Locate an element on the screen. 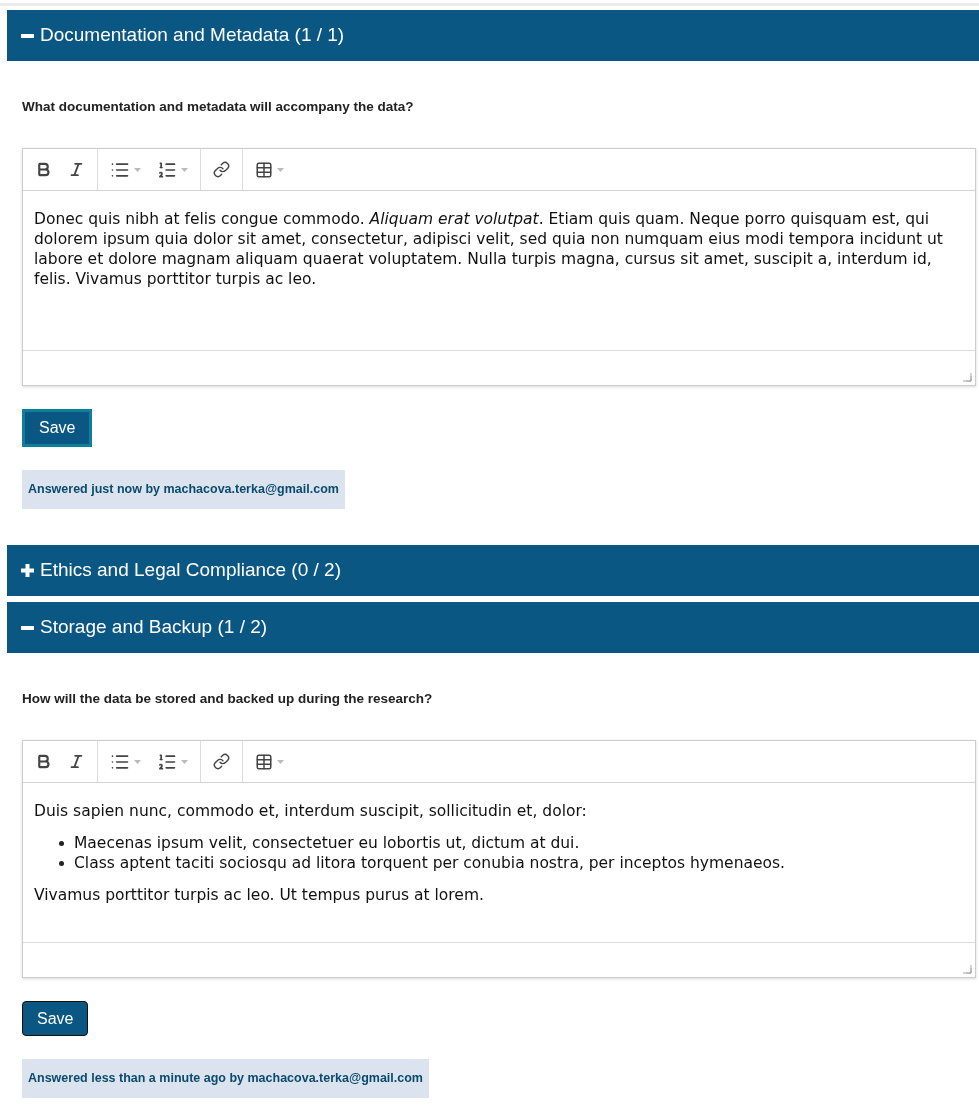 Image resolution: width=979 pixels, height=1113 pixels. plus-icon is located at coordinates (27, 570).